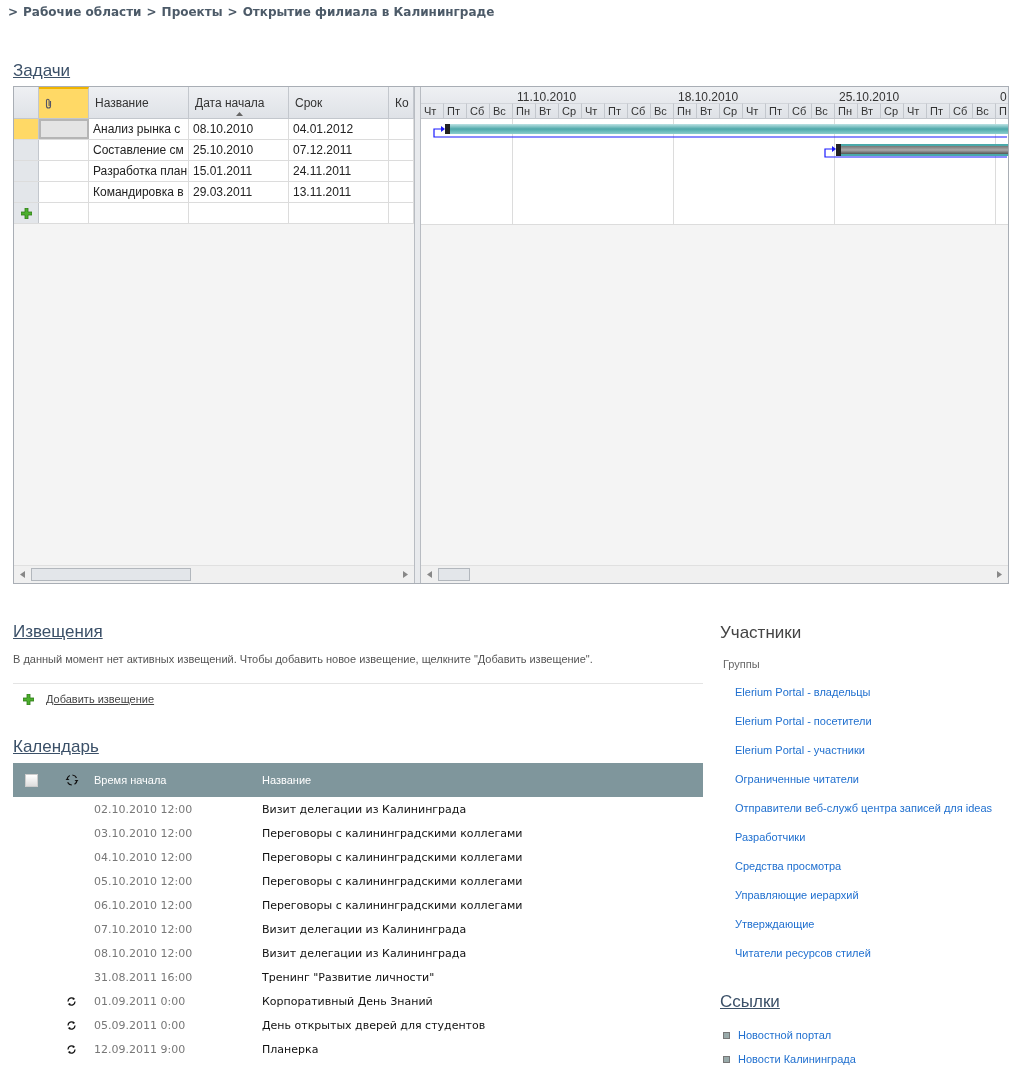  Describe the element at coordinates (871, 692) in the screenshot. I see `group-link: Elerium Portal - владельцы` at that location.